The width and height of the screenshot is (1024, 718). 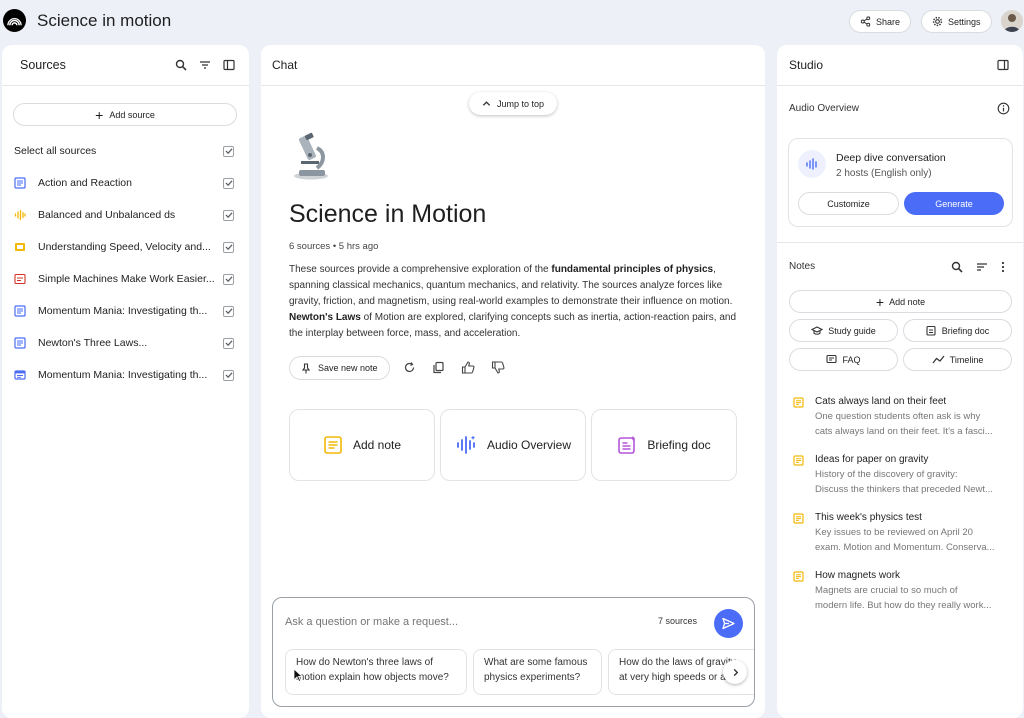 I want to click on app-logo-icon, so click(x=14, y=20).